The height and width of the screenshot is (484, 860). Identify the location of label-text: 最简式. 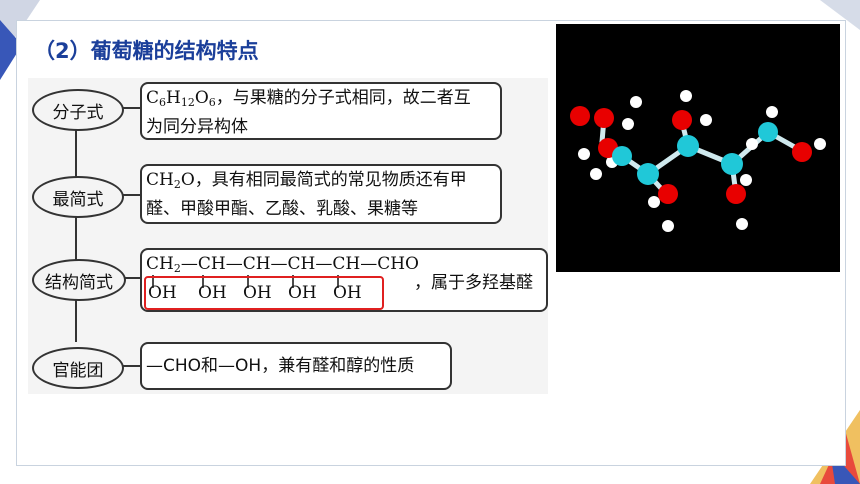
(78, 199).